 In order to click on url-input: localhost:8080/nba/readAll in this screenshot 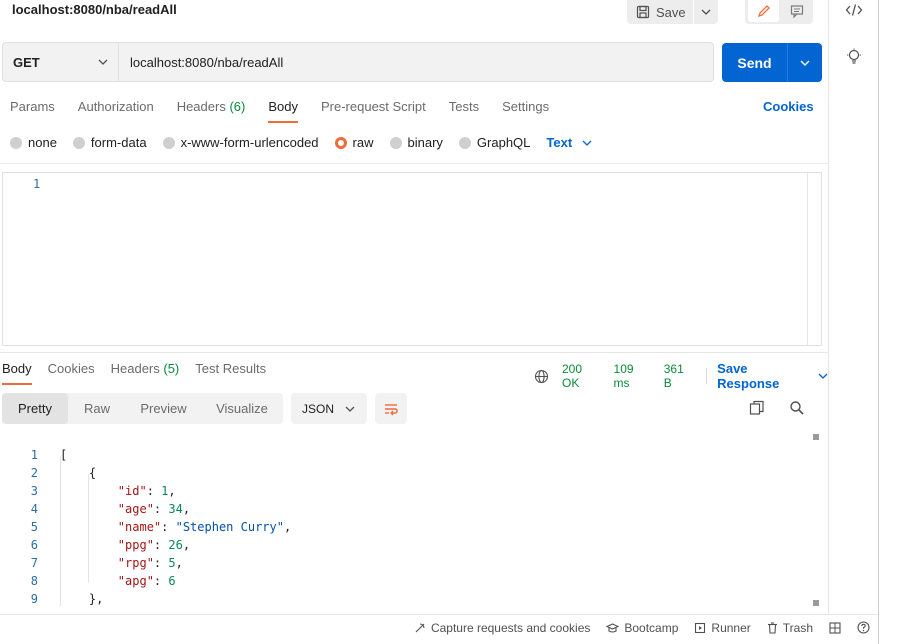, I will do `click(416, 62)`.